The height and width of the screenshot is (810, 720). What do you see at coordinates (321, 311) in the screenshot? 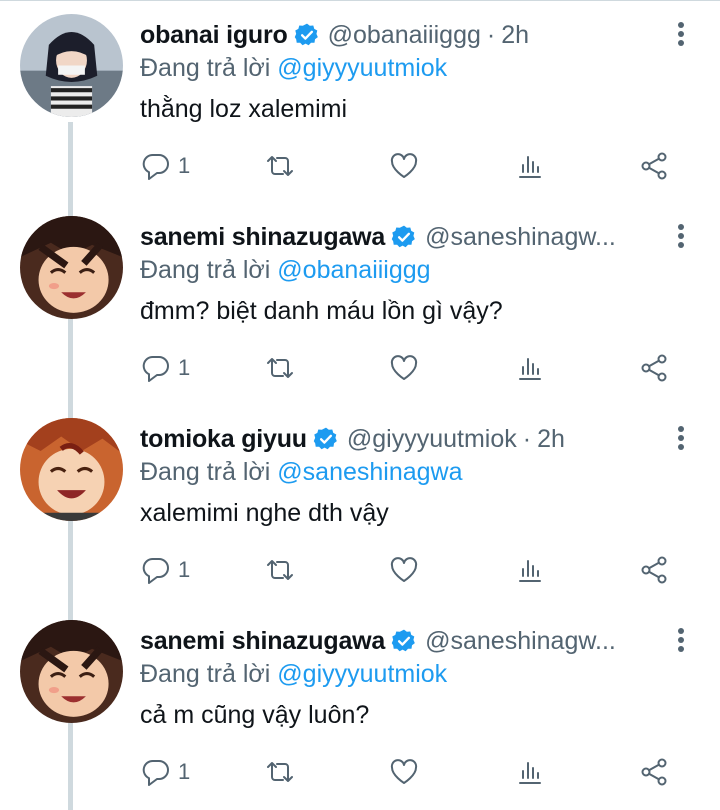
I see `tweet-text: đmm? biệt danh máu lồn gì vậy?` at bounding box center [321, 311].